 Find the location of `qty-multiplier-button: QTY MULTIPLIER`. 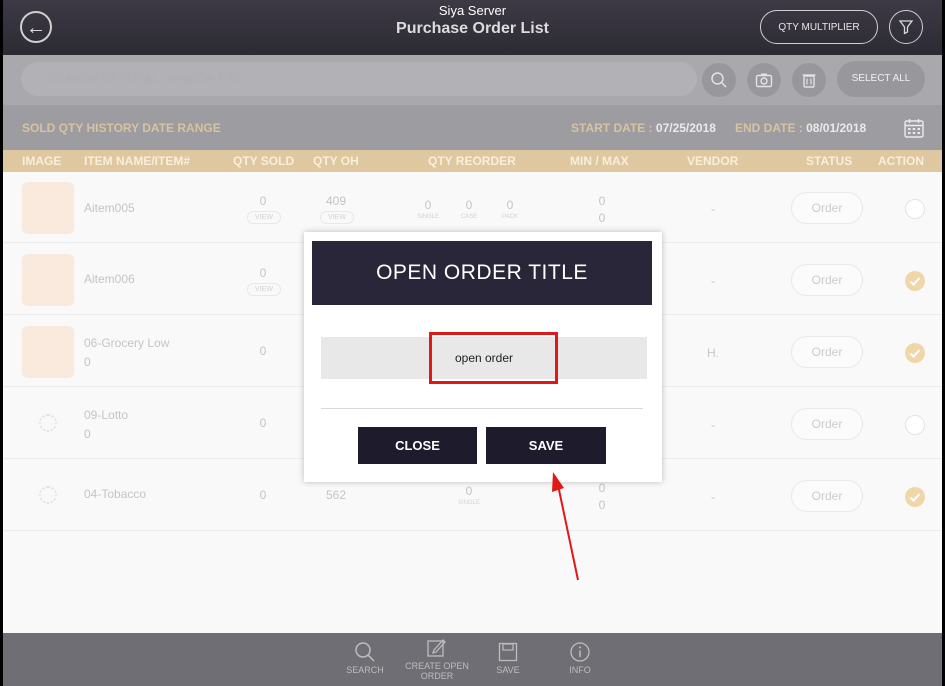

qty-multiplier-button: QTY MULTIPLIER is located at coordinates (819, 27).